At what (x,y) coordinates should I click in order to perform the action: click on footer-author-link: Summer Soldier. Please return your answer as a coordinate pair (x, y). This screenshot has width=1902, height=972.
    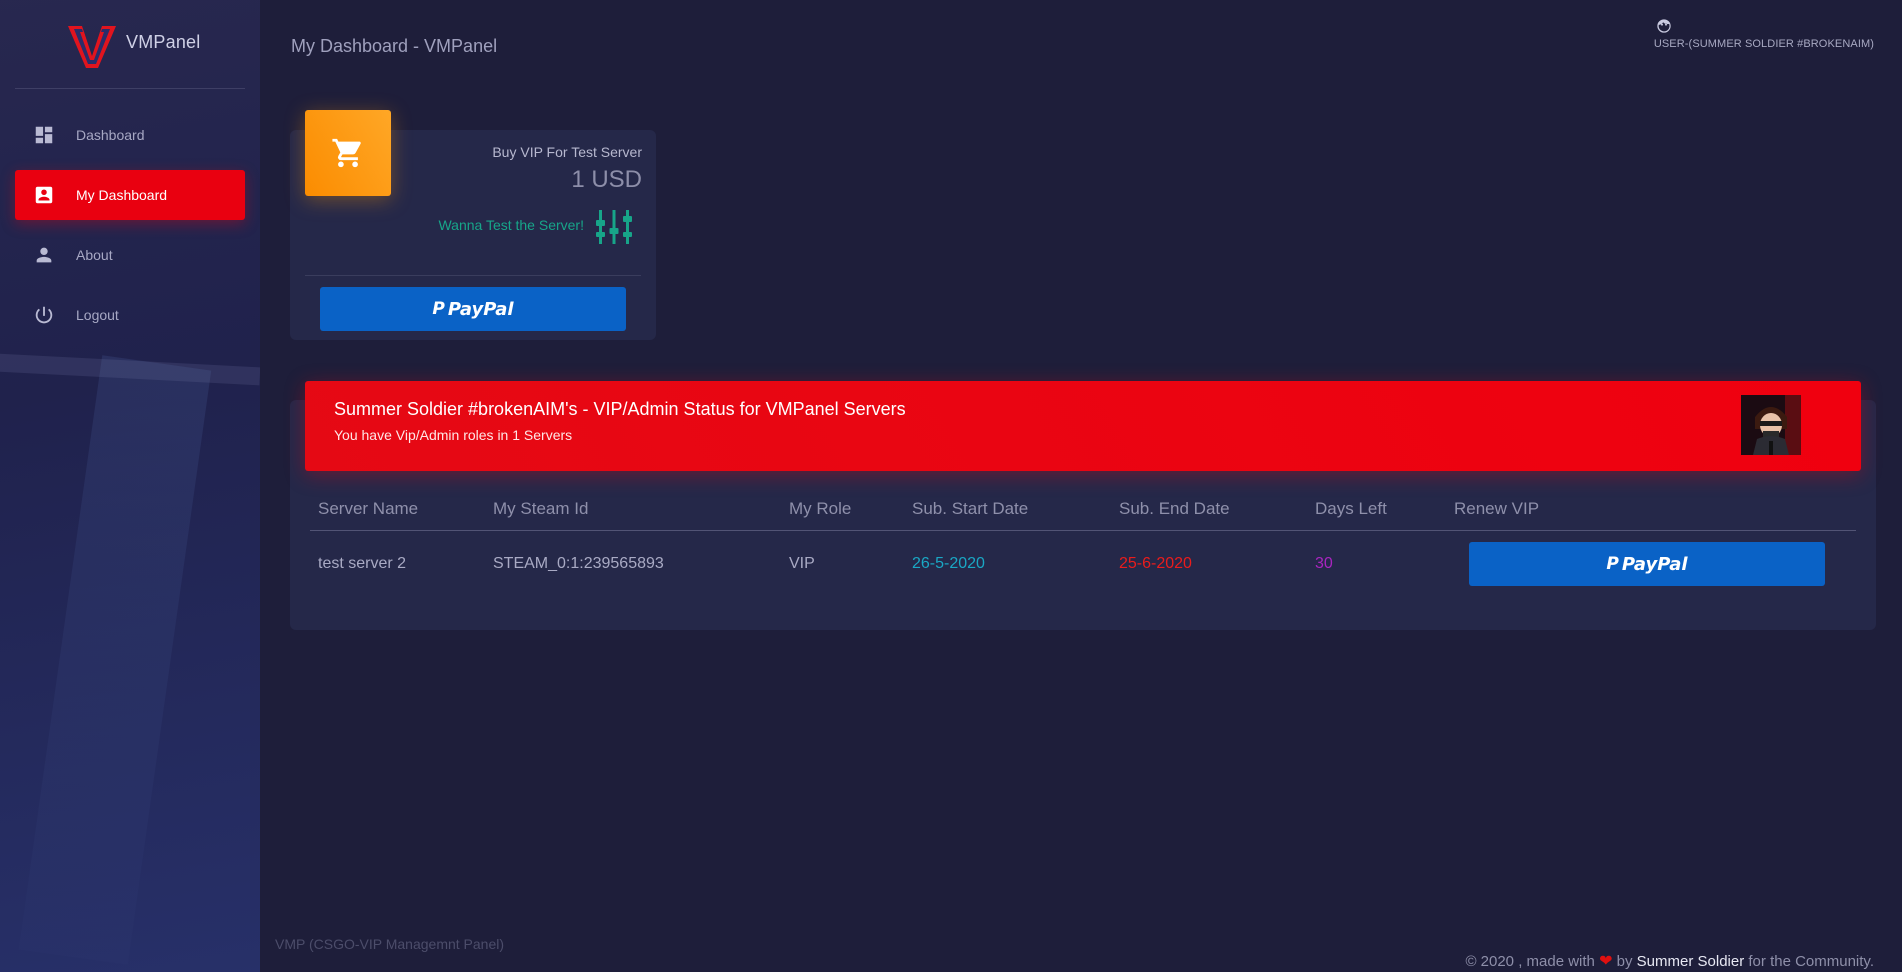
    Looking at the image, I should click on (1691, 961).